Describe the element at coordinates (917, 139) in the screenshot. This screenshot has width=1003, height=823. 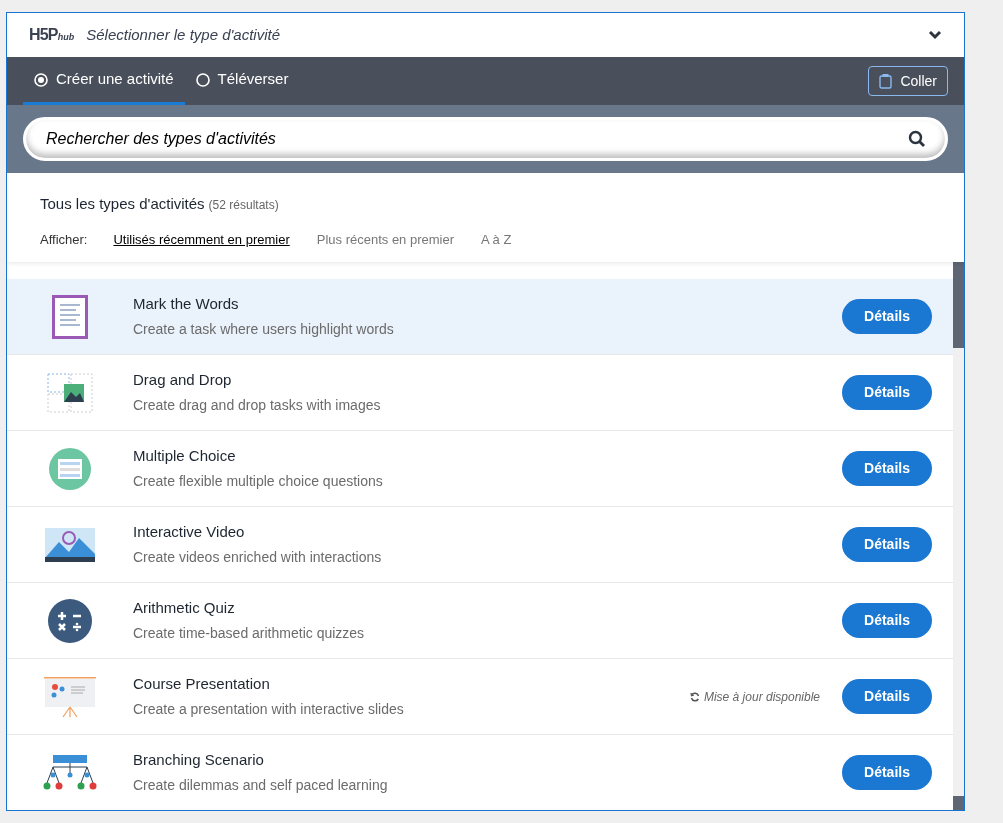
I see `search-icon` at that location.